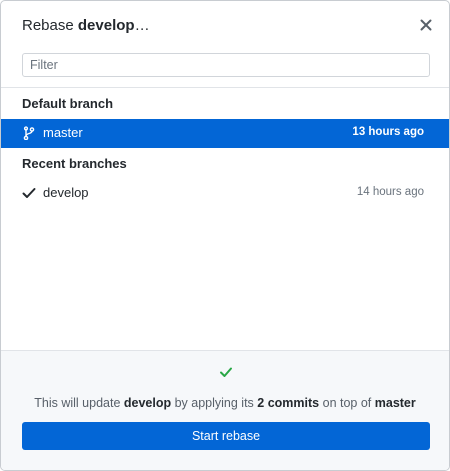 The width and height of the screenshot is (450, 471). What do you see at coordinates (225, 193) in the screenshot?
I see `branch-item-develop: develop 14 hours ago` at bounding box center [225, 193].